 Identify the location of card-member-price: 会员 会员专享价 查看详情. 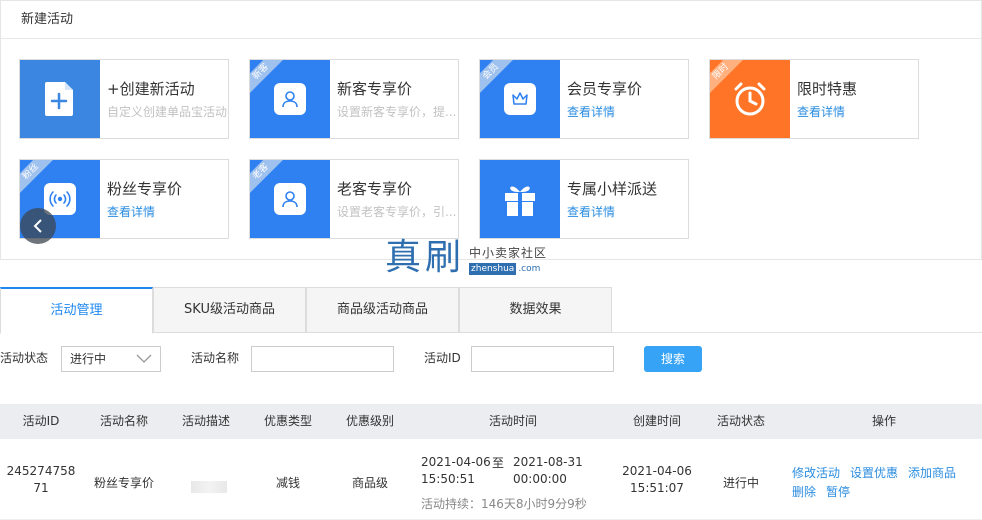
(584, 99).